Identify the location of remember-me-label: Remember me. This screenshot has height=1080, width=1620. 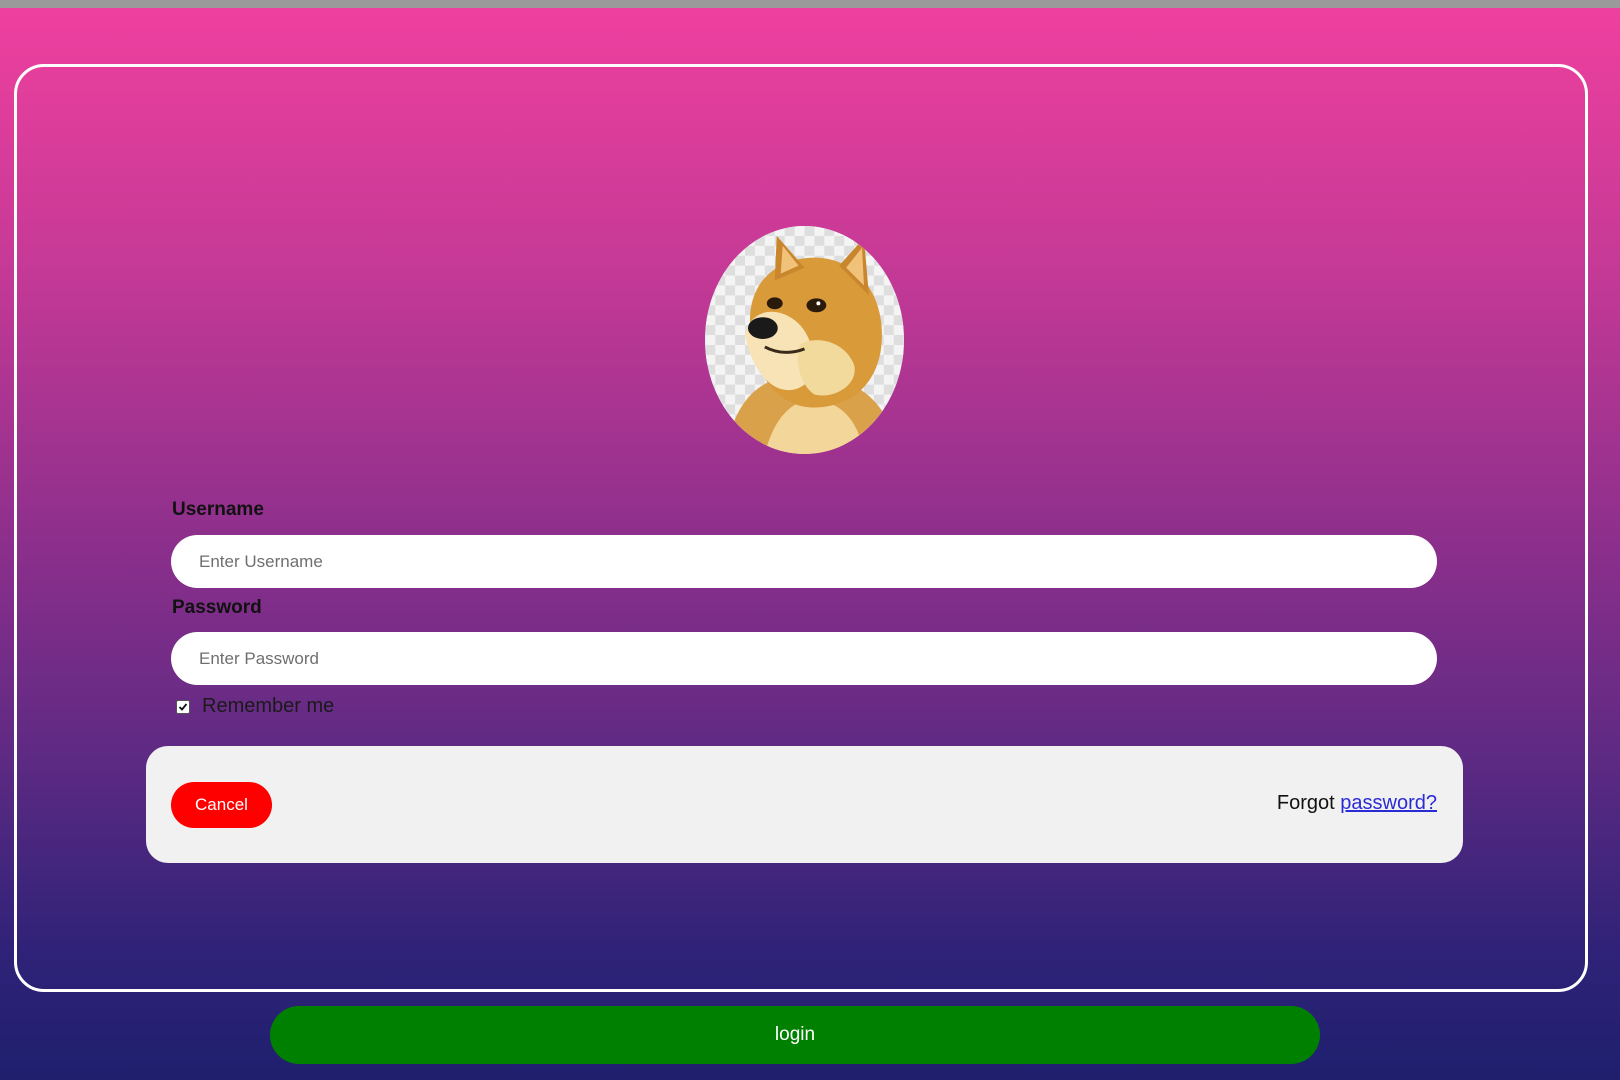
(268, 706).